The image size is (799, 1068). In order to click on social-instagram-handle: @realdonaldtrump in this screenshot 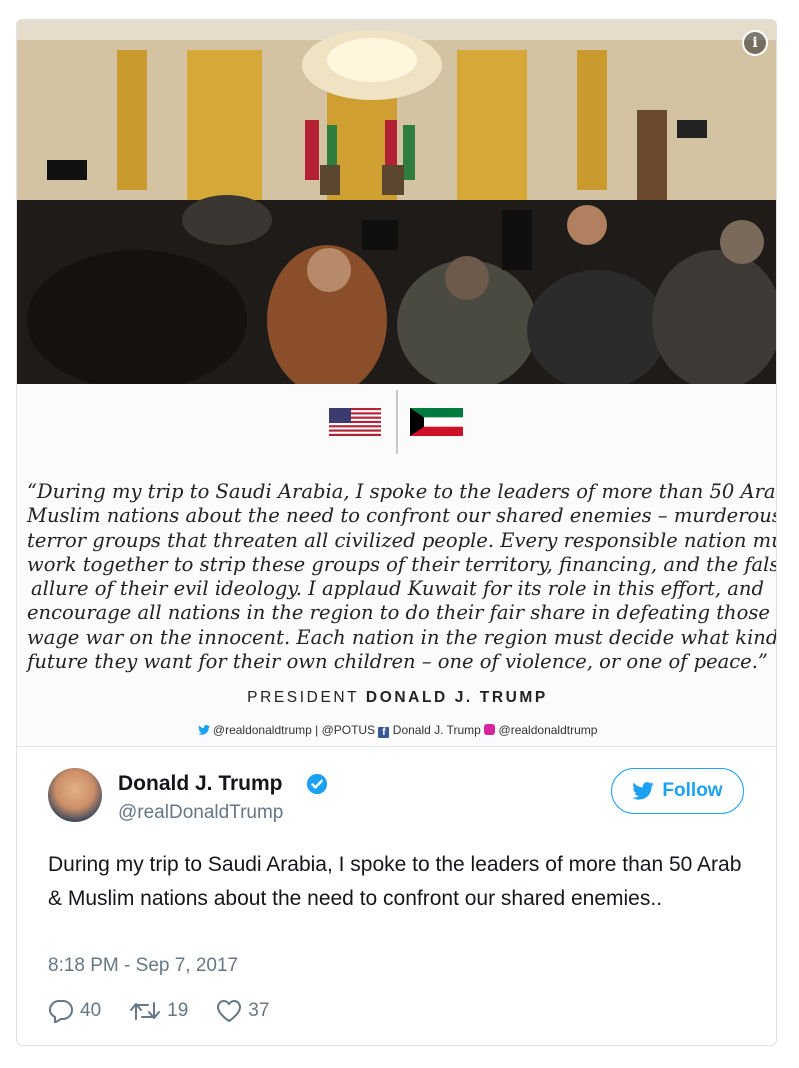, I will do `click(548, 730)`.